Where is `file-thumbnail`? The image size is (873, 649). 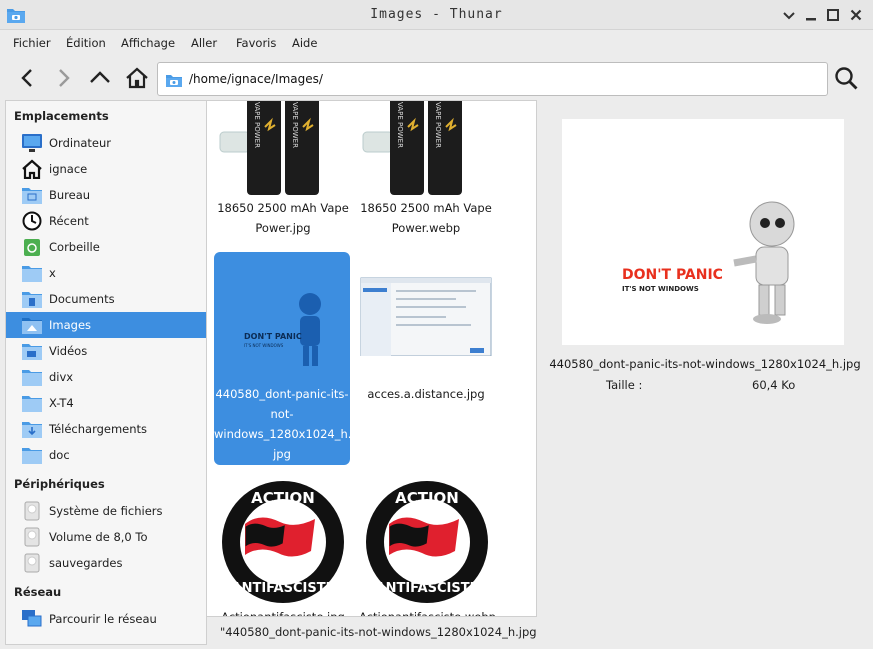
file-thumbnail is located at coordinates (426, 316).